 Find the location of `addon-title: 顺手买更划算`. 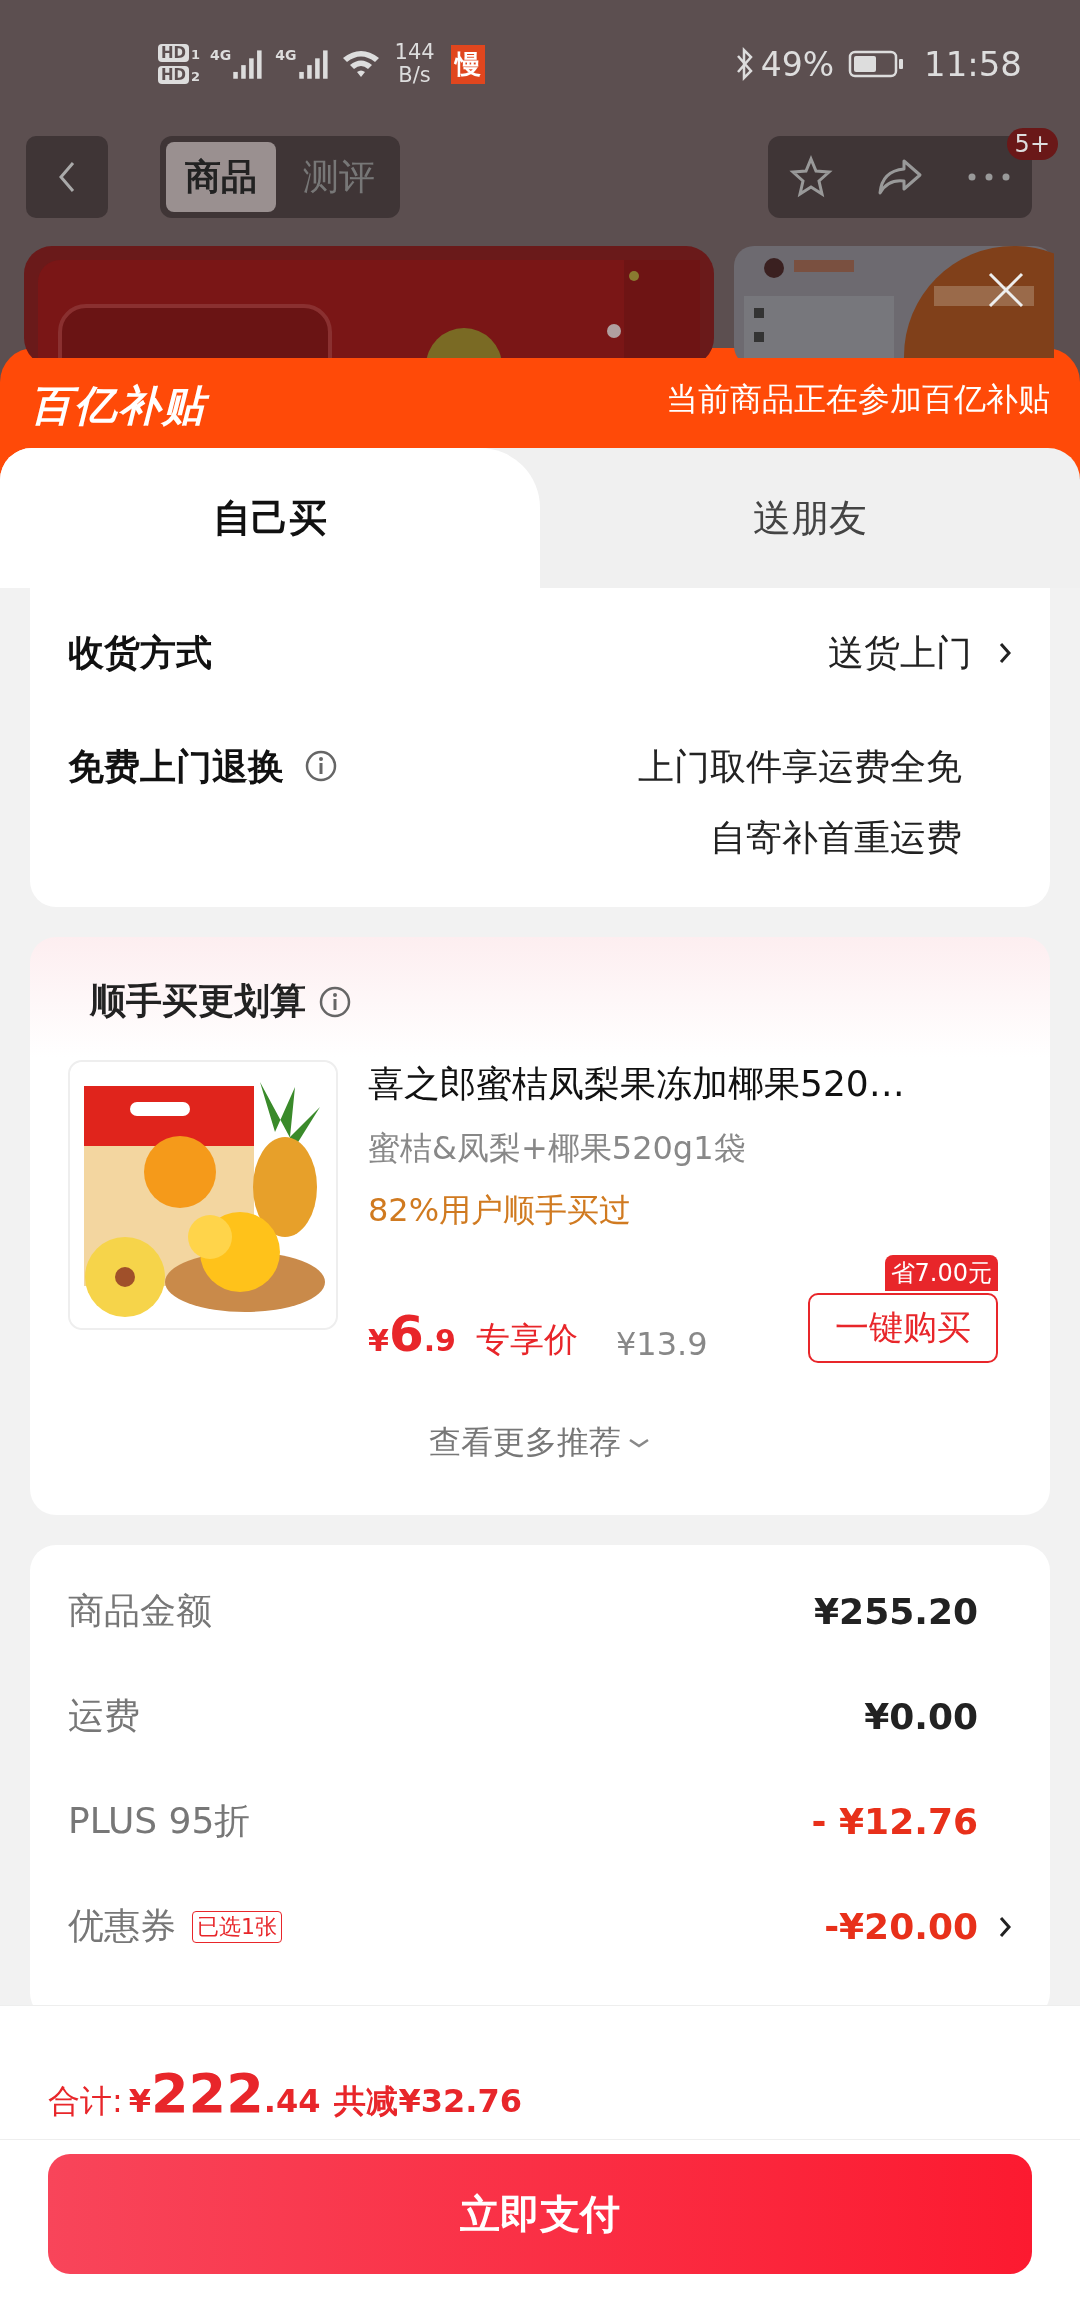

addon-title: 顺手买更划算 is located at coordinates (198, 1001).